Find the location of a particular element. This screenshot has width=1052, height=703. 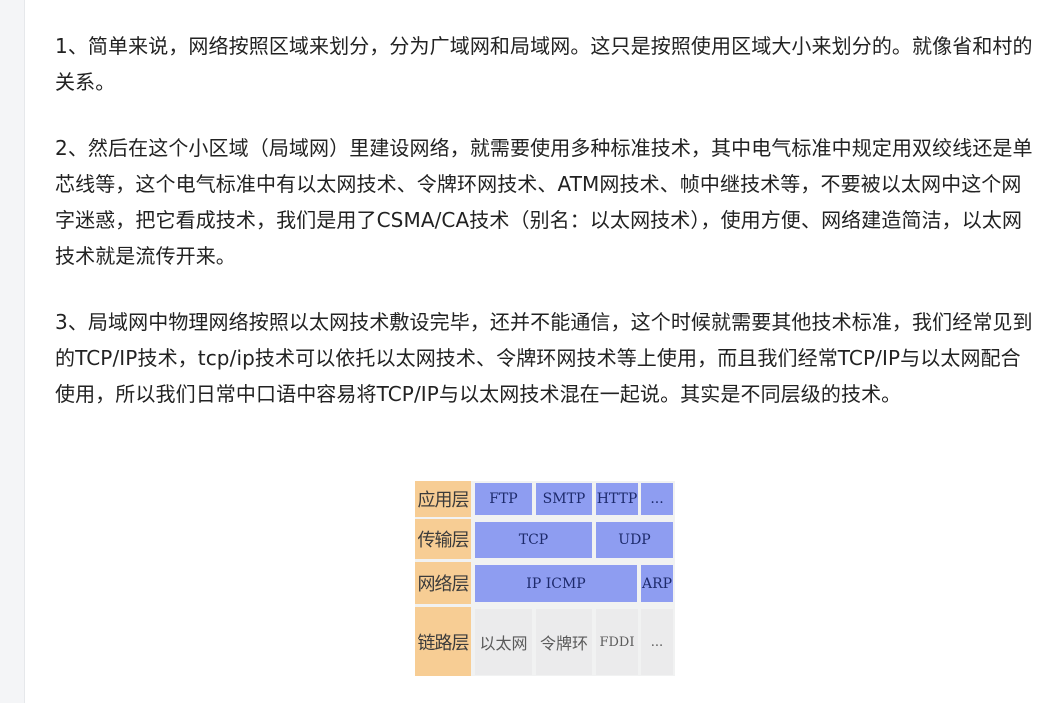

protocol-ftp: FTP is located at coordinates (503, 499).